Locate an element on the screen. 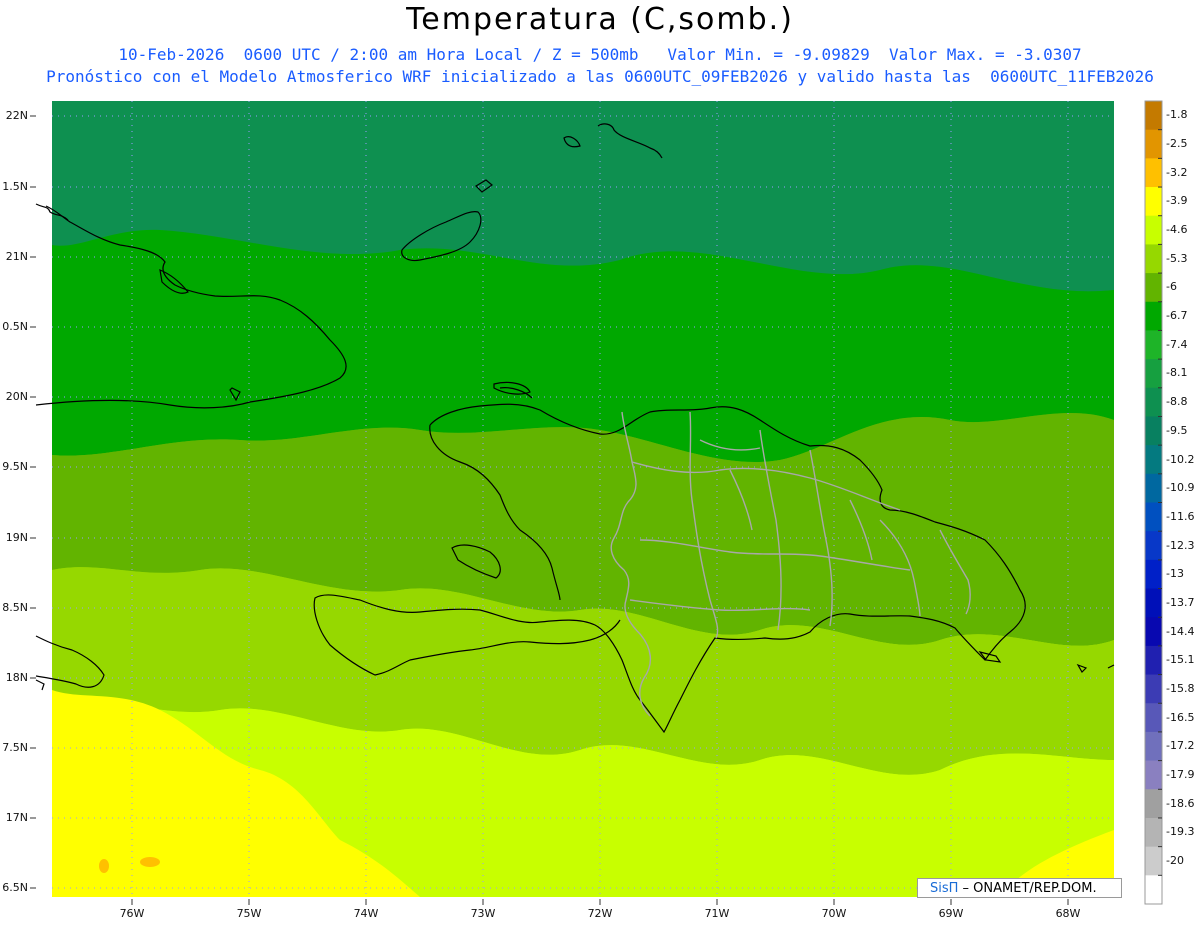 Image resolution: width=1200 pixels, height=927 pixels. colorbar-label: -12.3 is located at coordinates (1180, 545).